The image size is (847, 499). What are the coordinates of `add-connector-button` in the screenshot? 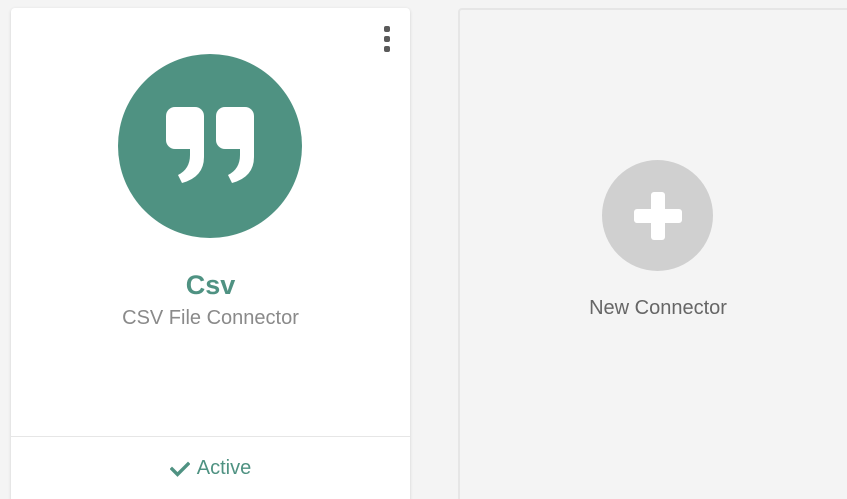 It's located at (657, 215).